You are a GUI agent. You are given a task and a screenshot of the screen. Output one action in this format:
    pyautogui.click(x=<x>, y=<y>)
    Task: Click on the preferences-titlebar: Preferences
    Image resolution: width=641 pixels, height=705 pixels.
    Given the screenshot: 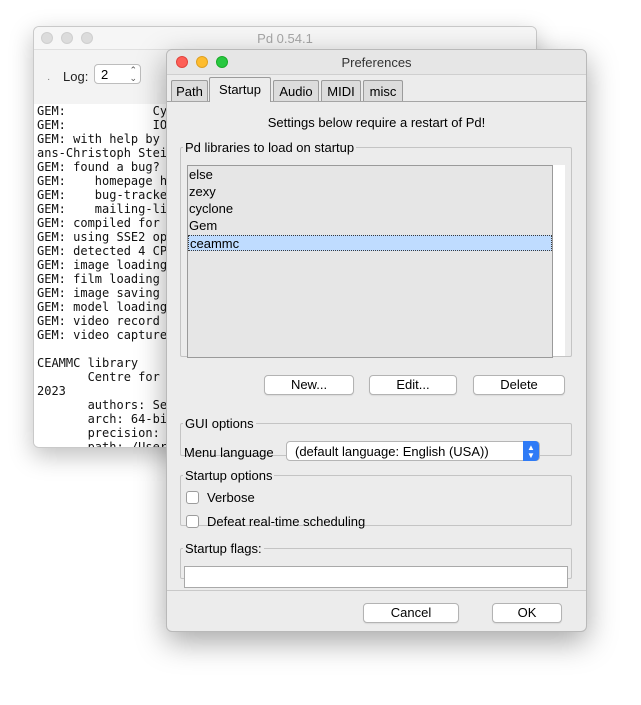 What is the action you would take?
    pyautogui.click(x=376, y=62)
    